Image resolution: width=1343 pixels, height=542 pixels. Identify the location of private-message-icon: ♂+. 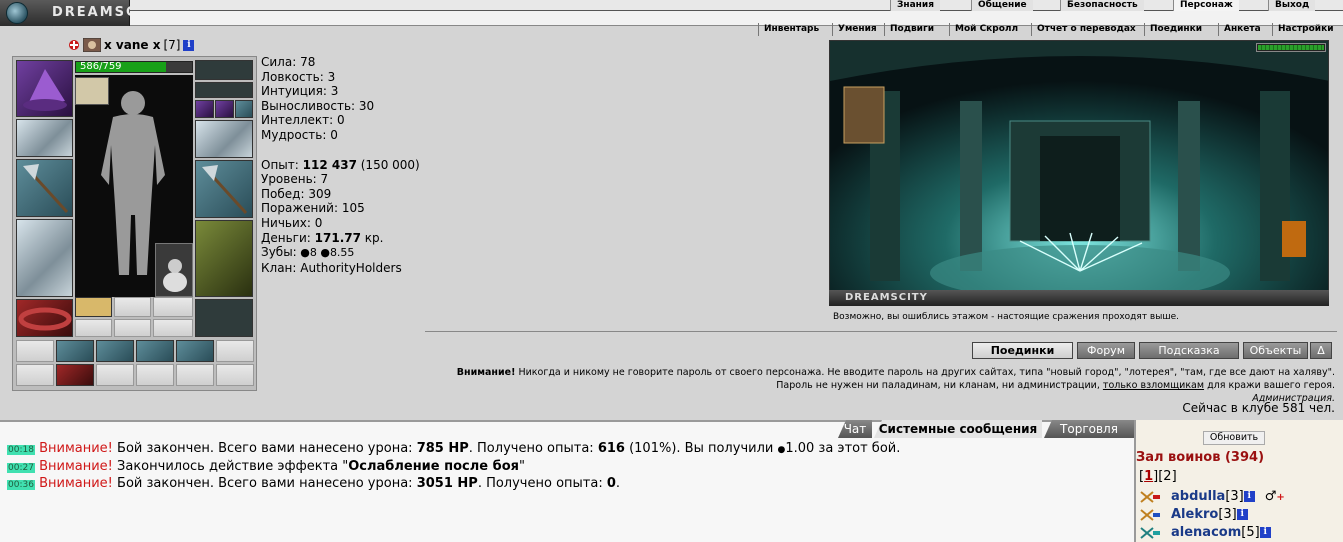
(1275, 496).